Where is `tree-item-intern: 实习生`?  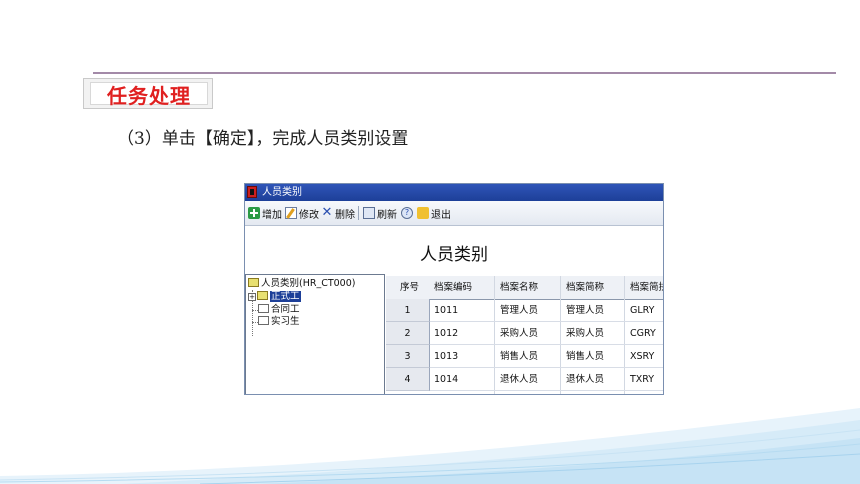
tree-item-intern: 实习生 is located at coordinates (279, 322).